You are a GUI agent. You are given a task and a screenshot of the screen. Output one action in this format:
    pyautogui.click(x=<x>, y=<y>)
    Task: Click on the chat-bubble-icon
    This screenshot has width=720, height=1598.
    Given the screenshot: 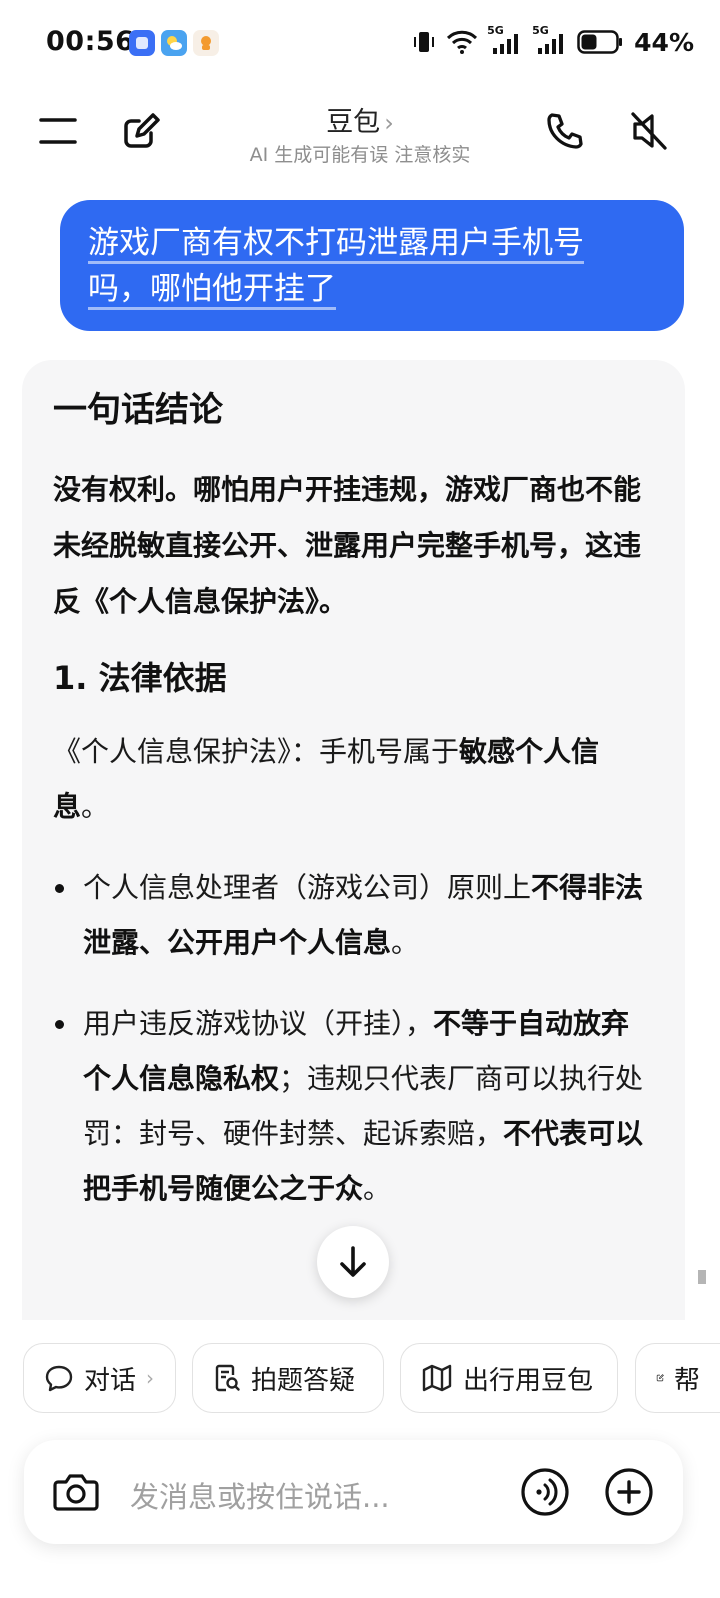 What is the action you would take?
    pyautogui.click(x=59, y=1378)
    